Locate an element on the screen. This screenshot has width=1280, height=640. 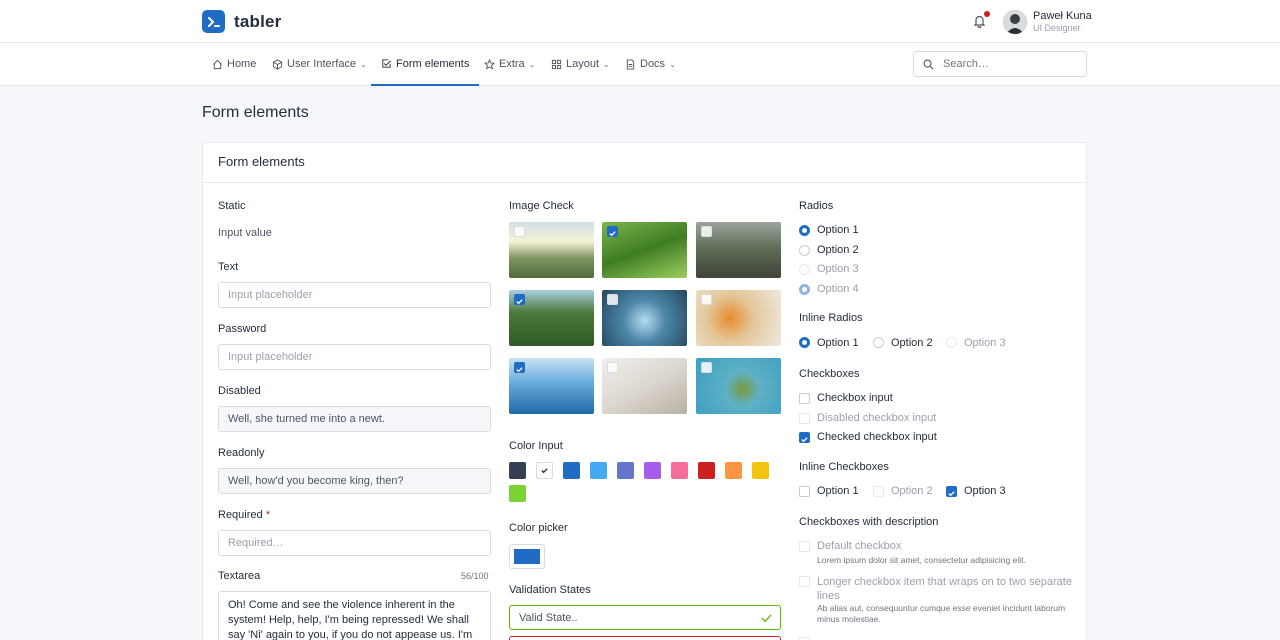
nav-label: Layout is located at coordinates (583, 64).